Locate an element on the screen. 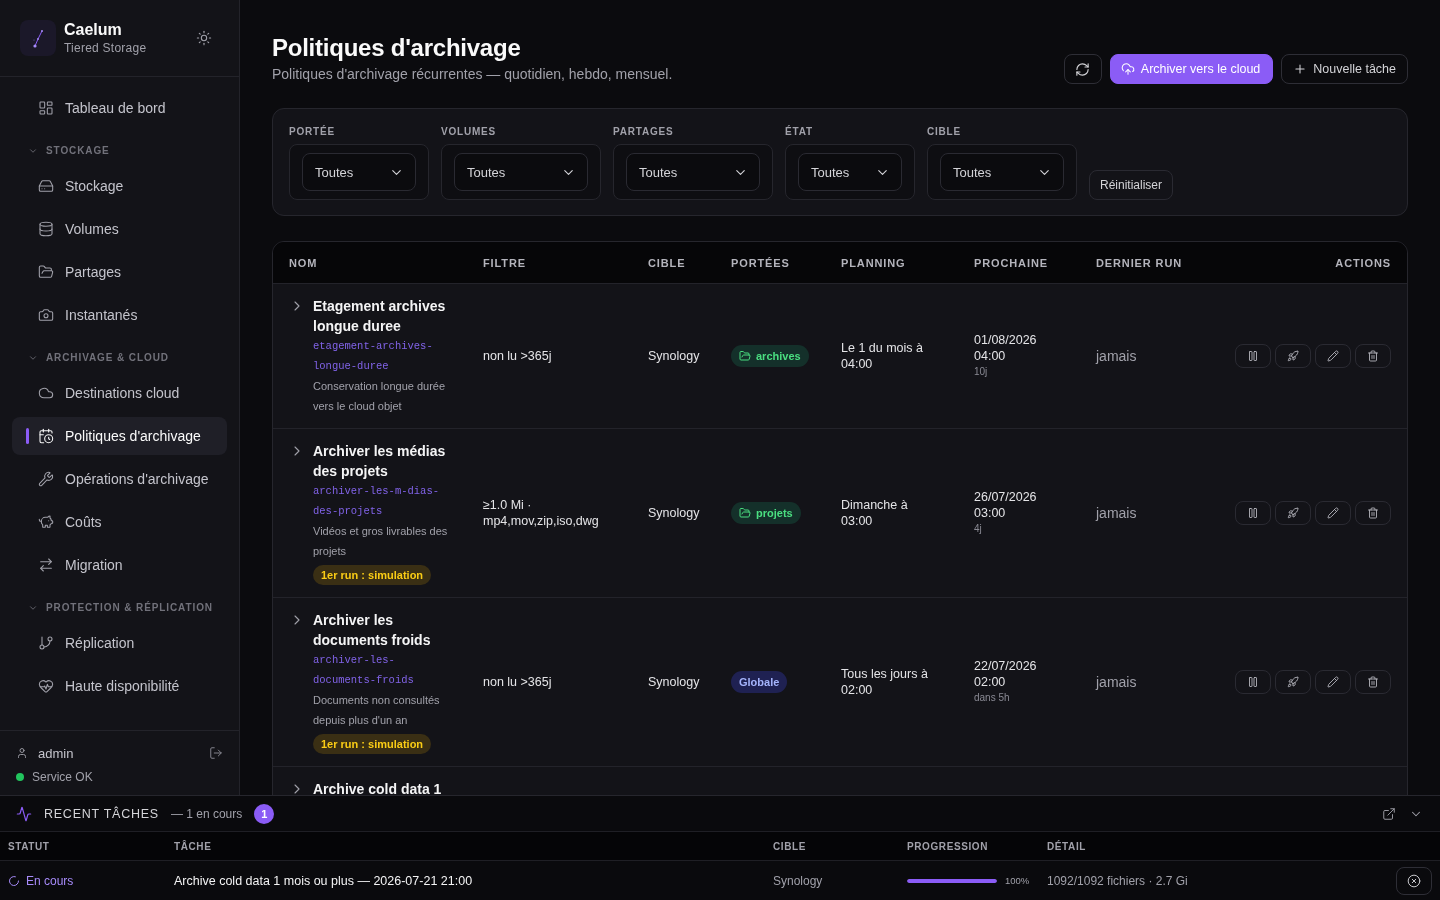 This screenshot has width=1440, height=900. column-header: FILTRE is located at coordinates (504, 262).